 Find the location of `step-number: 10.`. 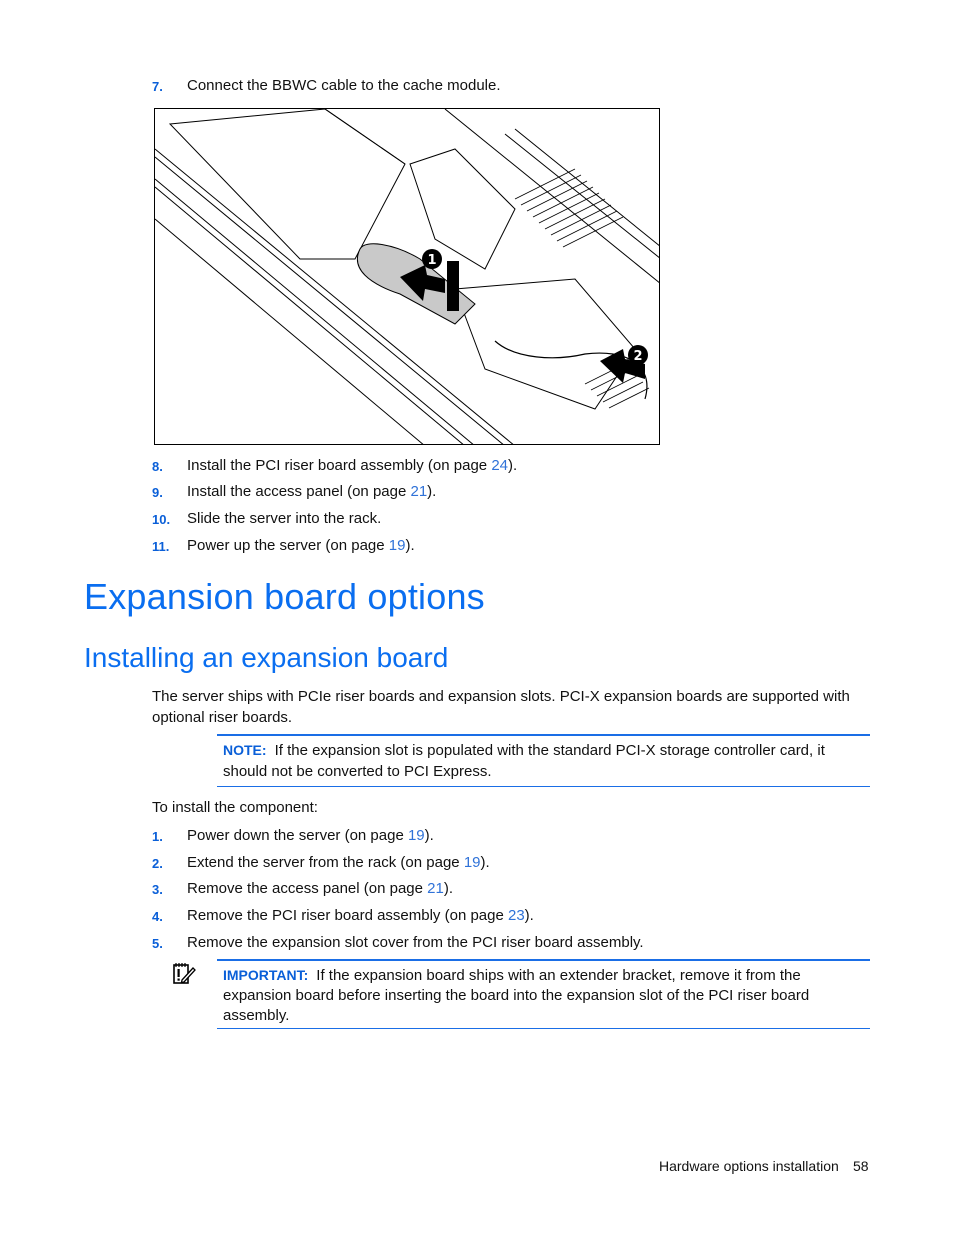

step-number: 10. is located at coordinates (161, 519).